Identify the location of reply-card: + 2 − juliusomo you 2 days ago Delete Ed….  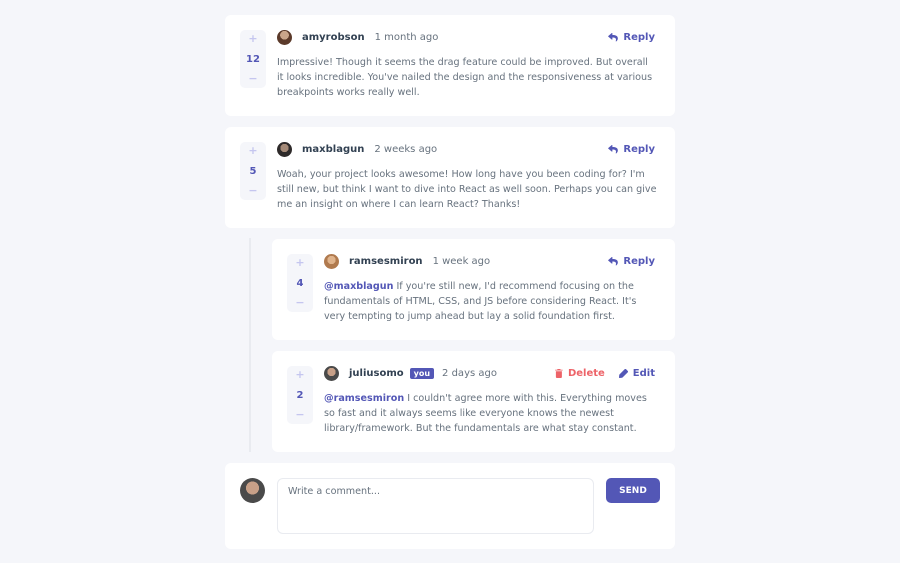
(473, 401).